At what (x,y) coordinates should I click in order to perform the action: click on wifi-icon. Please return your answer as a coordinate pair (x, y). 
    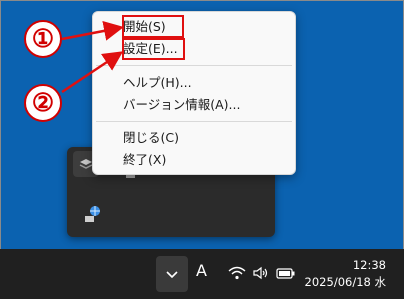
    Looking at the image, I should click on (237, 273).